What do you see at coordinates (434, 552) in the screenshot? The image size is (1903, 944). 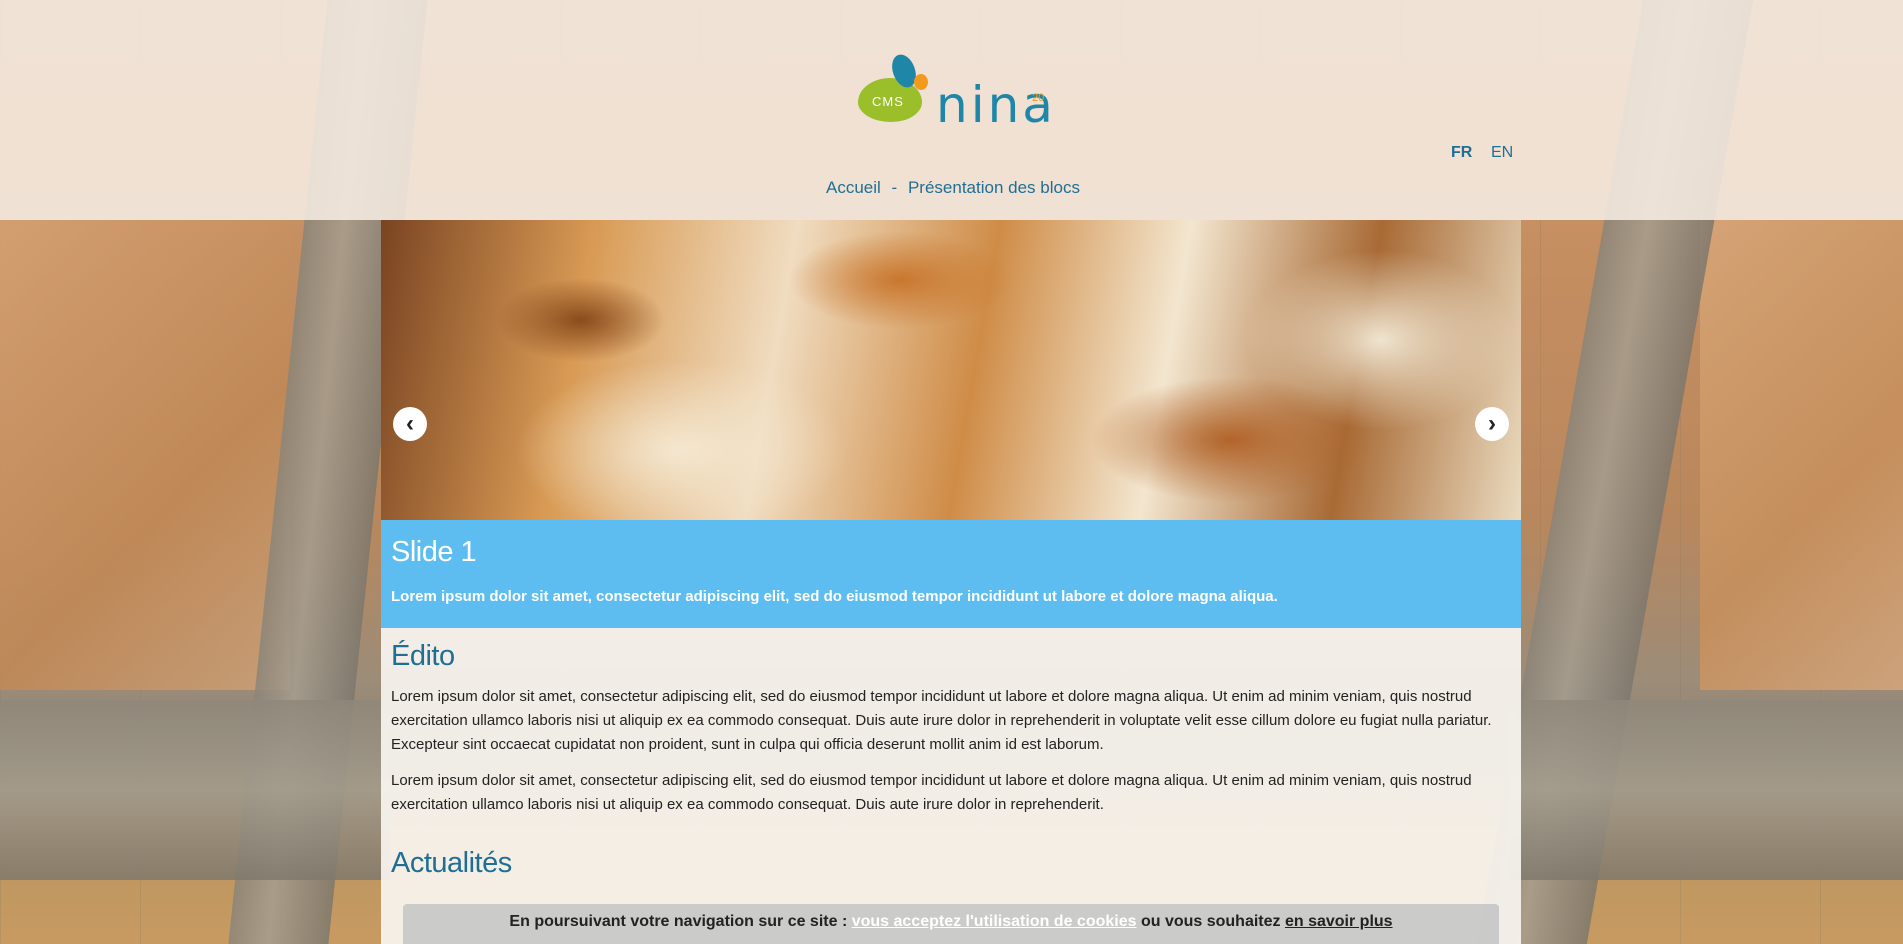 I see `slide-title: Slide 1` at bounding box center [434, 552].